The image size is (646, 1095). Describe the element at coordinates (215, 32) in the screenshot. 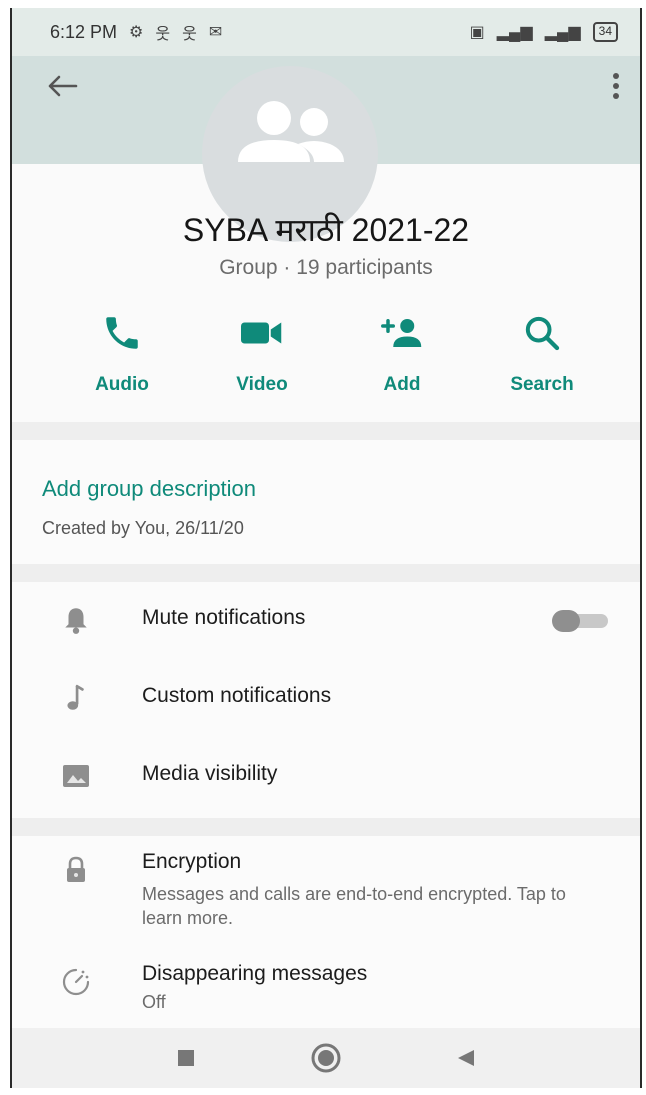

I see `mail-status-icon: ✉` at that location.